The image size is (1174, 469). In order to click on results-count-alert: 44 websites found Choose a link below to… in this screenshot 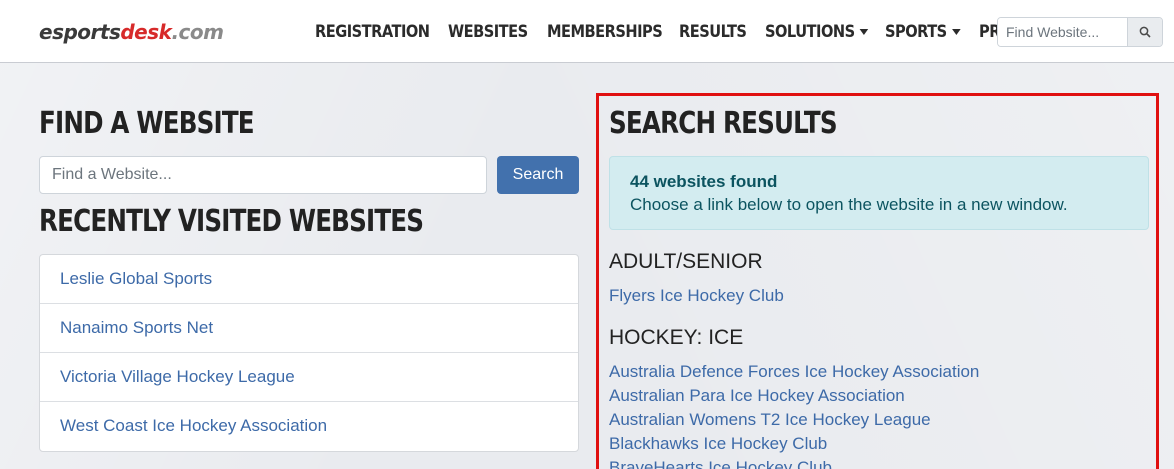, I will do `click(879, 193)`.